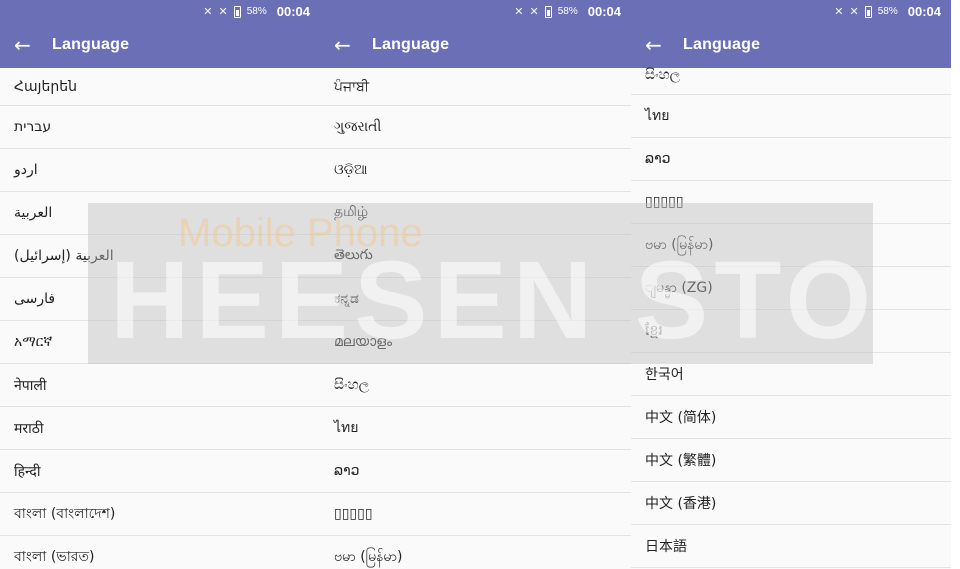 This screenshot has width=960, height=569. I want to click on list-item: اردو, so click(160, 170).